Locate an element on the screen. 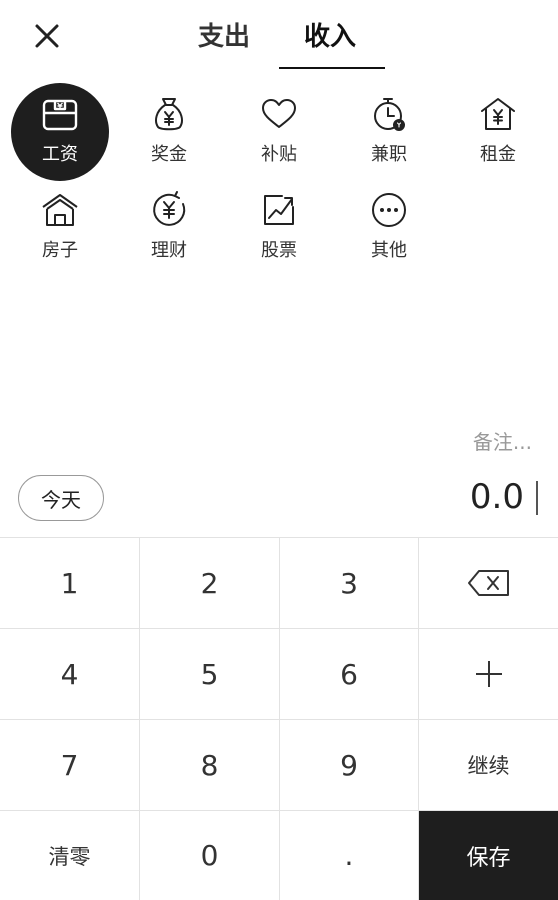 The height and width of the screenshot is (900, 558). category-salary: 工资 is located at coordinates (60, 132).